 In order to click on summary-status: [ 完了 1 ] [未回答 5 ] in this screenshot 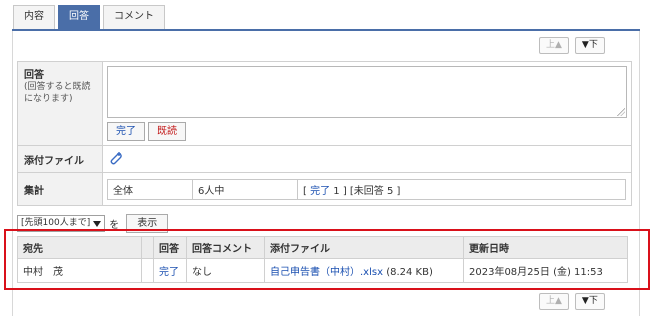, I will do `click(461, 189)`.